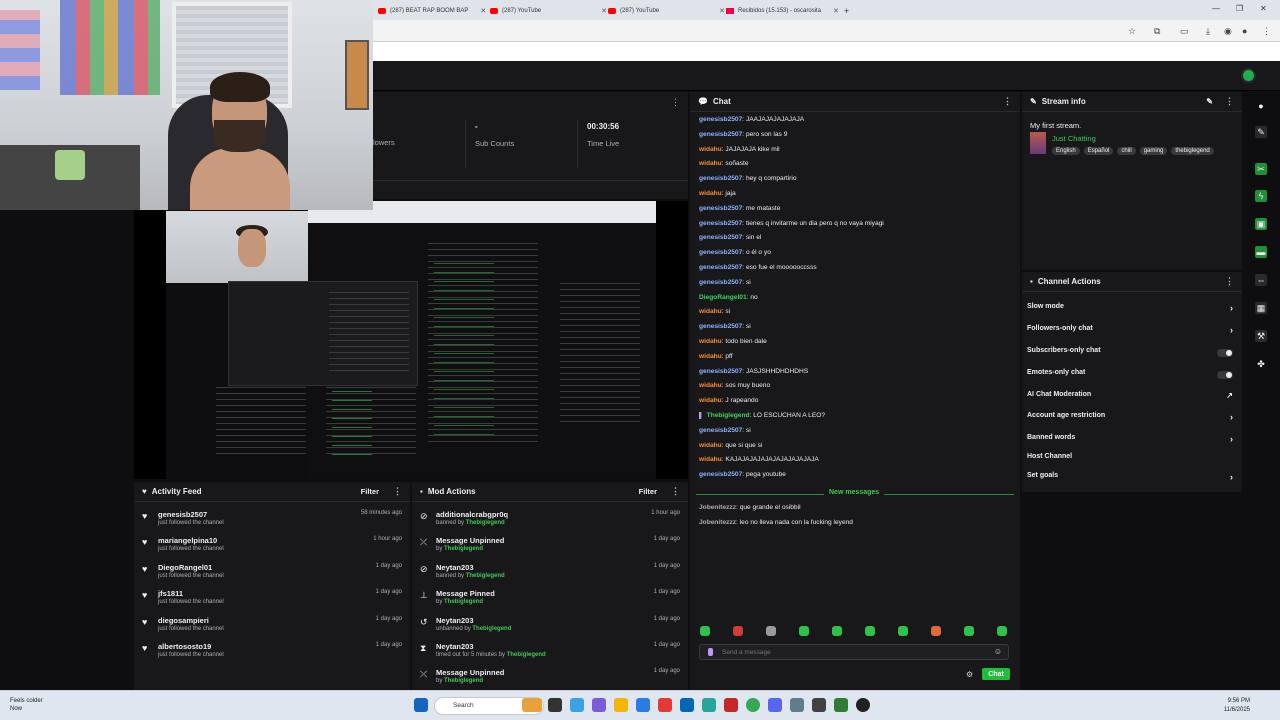  What do you see at coordinates (1216, 8) in the screenshot?
I see `minimize-button: —` at bounding box center [1216, 8].